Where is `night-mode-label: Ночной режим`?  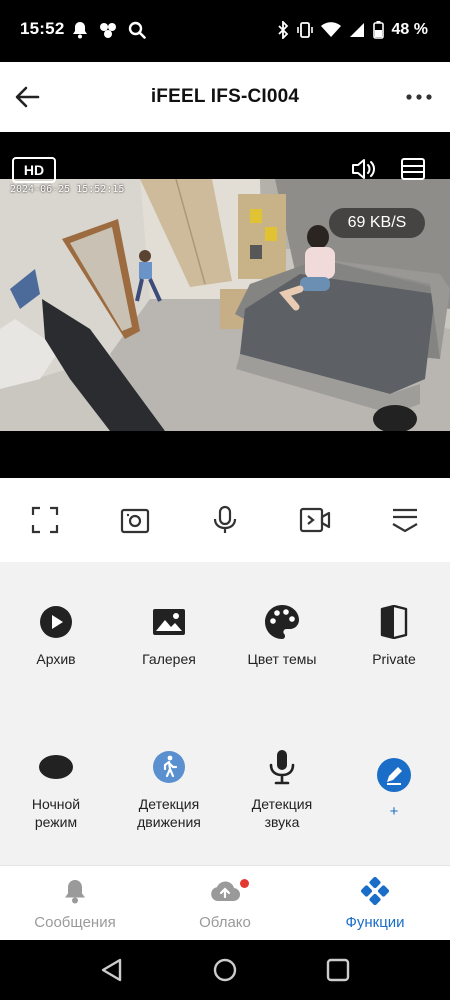
night-mode-label: Ночной режим is located at coordinates (56, 813).